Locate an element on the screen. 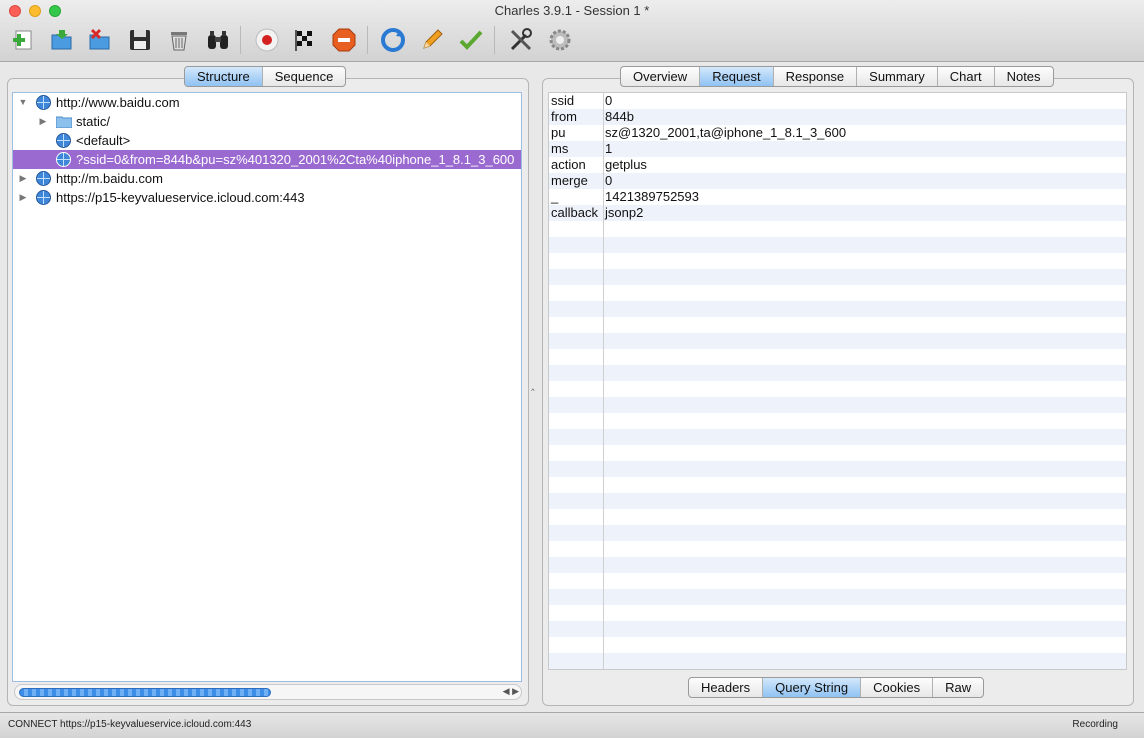  horizontal-scrollbar: ◀ ▶ is located at coordinates (268, 692).